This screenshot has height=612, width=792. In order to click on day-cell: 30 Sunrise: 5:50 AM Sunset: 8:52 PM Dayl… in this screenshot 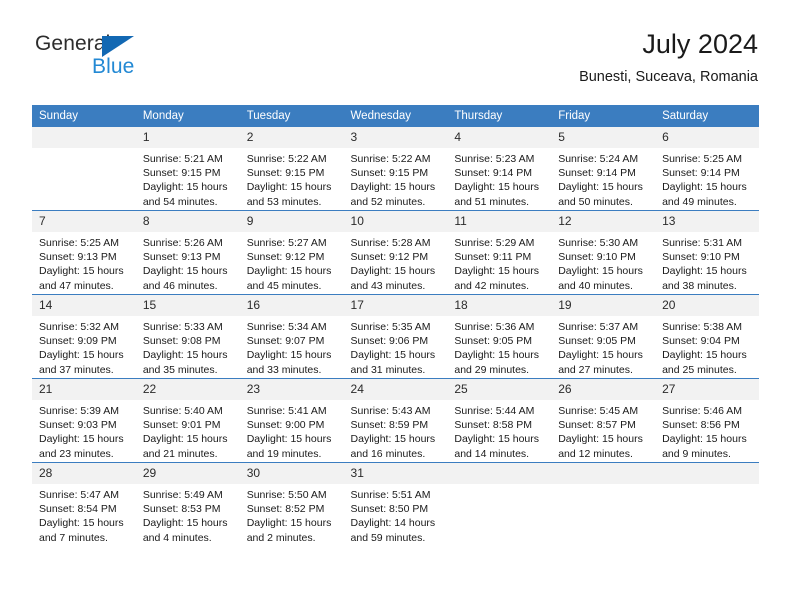, I will do `click(291, 504)`.